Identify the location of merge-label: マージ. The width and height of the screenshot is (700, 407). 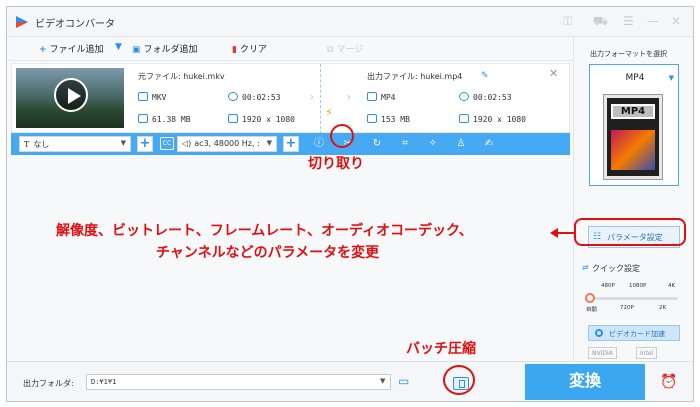
(350, 50).